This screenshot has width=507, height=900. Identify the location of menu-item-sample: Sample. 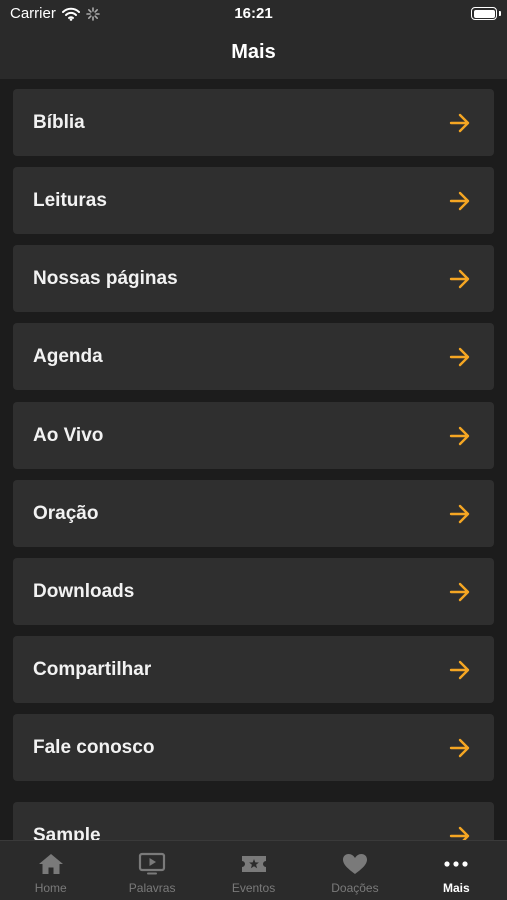
(253, 821).